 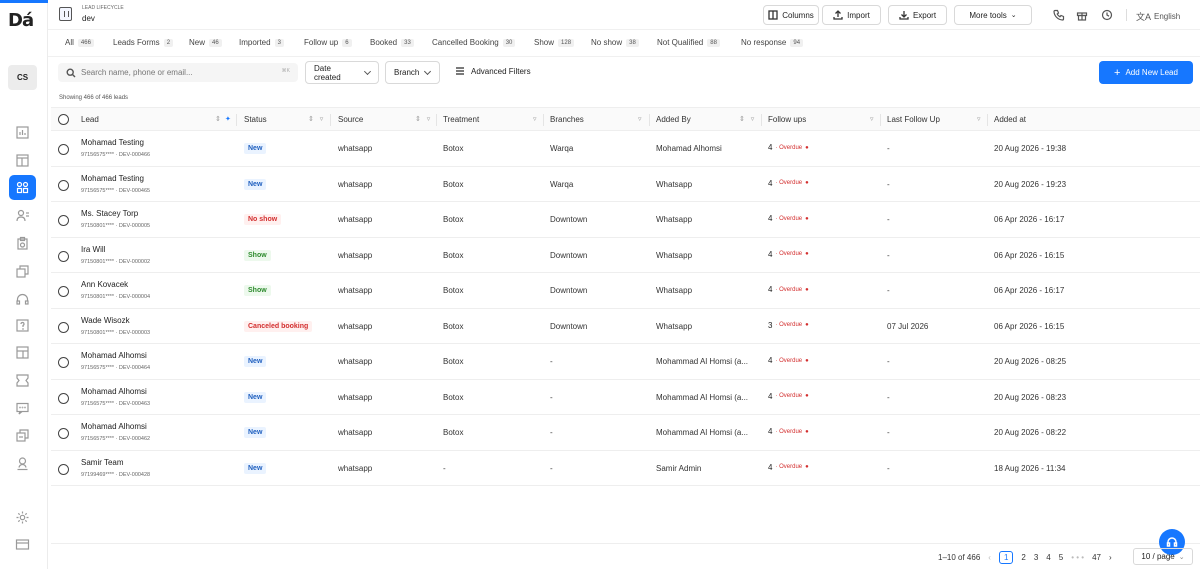 I want to click on select-all-checkbox, so click(x=63, y=119).